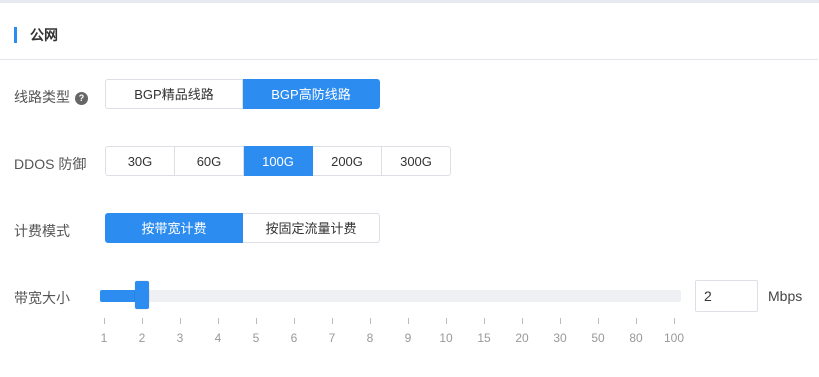 Image resolution: width=819 pixels, height=377 pixels. What do you see at coordinates (416, 161) in the screenshot?
I see `ddos-option-300g: 300G` at bounding box center [416, 161].